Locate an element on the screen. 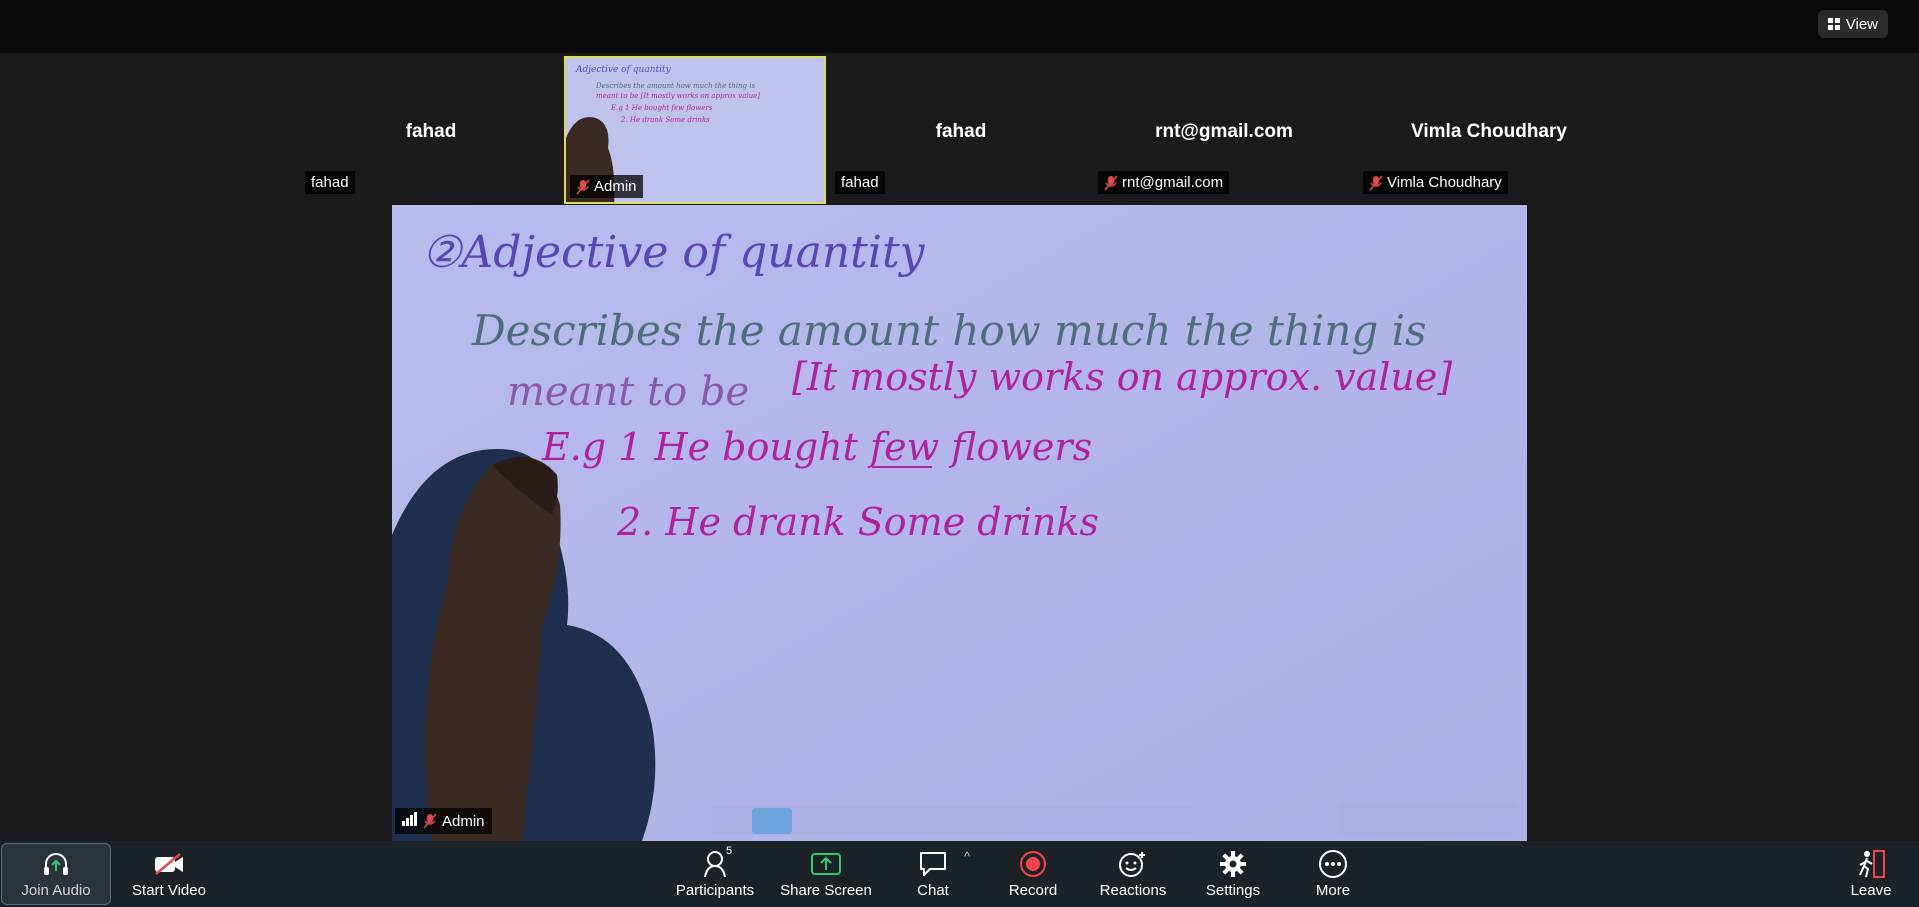  board-example1: E.g 1 He bought few flowers is located at coordinates (816, 447).